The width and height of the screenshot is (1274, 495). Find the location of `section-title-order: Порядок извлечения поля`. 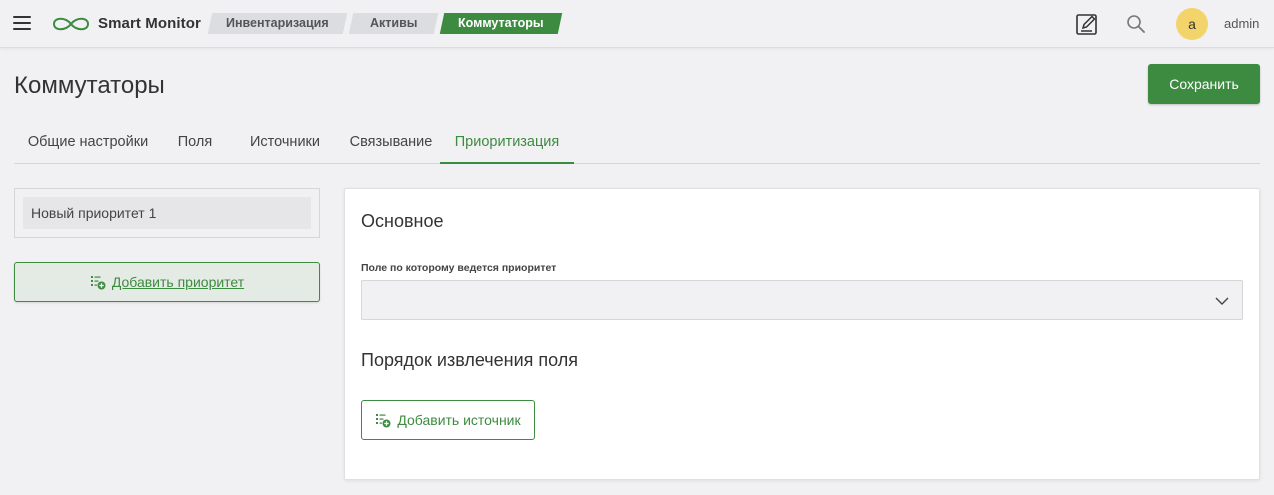

section-title-order: Порядок извлечения поля is located at coordinates (470, 360).